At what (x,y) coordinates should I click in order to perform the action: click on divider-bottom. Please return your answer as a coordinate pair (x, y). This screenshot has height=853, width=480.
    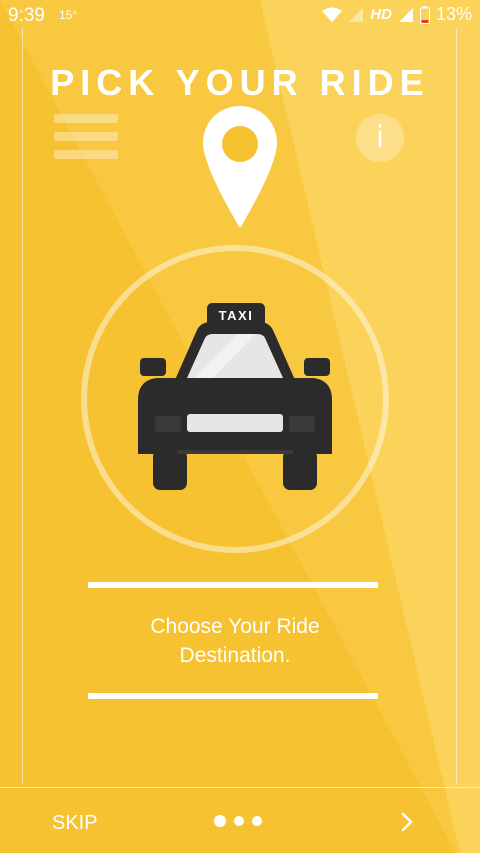
    Looking at the image, I should click on (233, 696).